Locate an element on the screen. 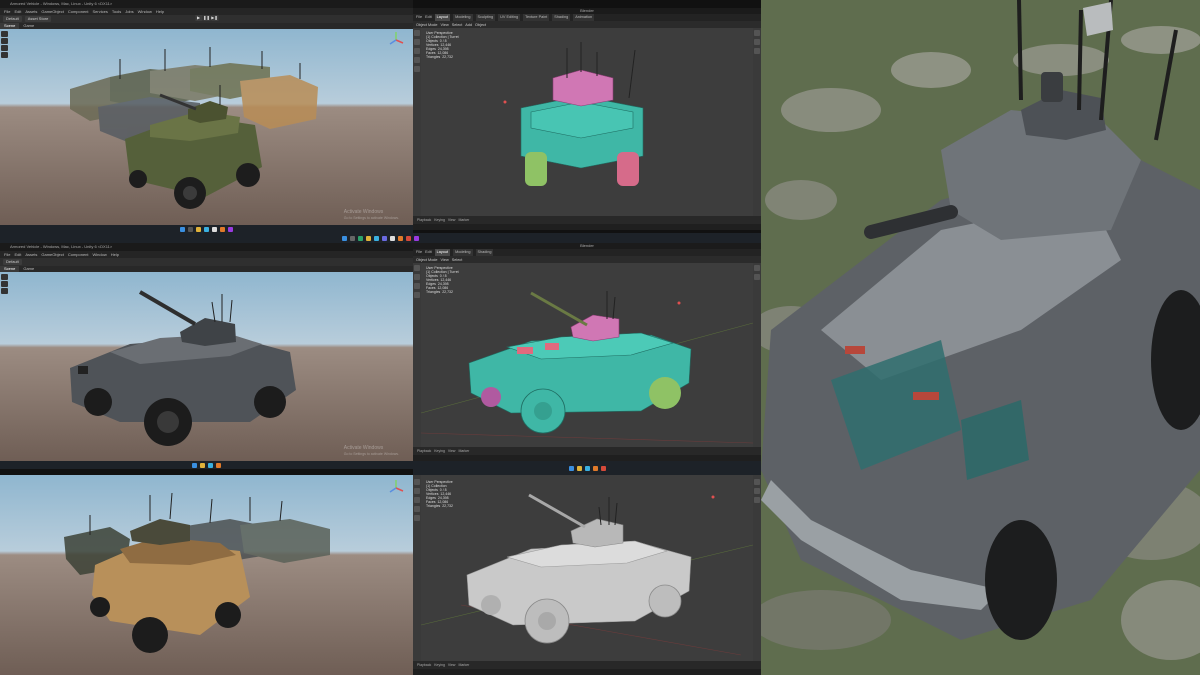 Image resolution: width=1200 pixels, height=675 pixels. pause-icon: ❚❚ is located at coordinates (206, 18).